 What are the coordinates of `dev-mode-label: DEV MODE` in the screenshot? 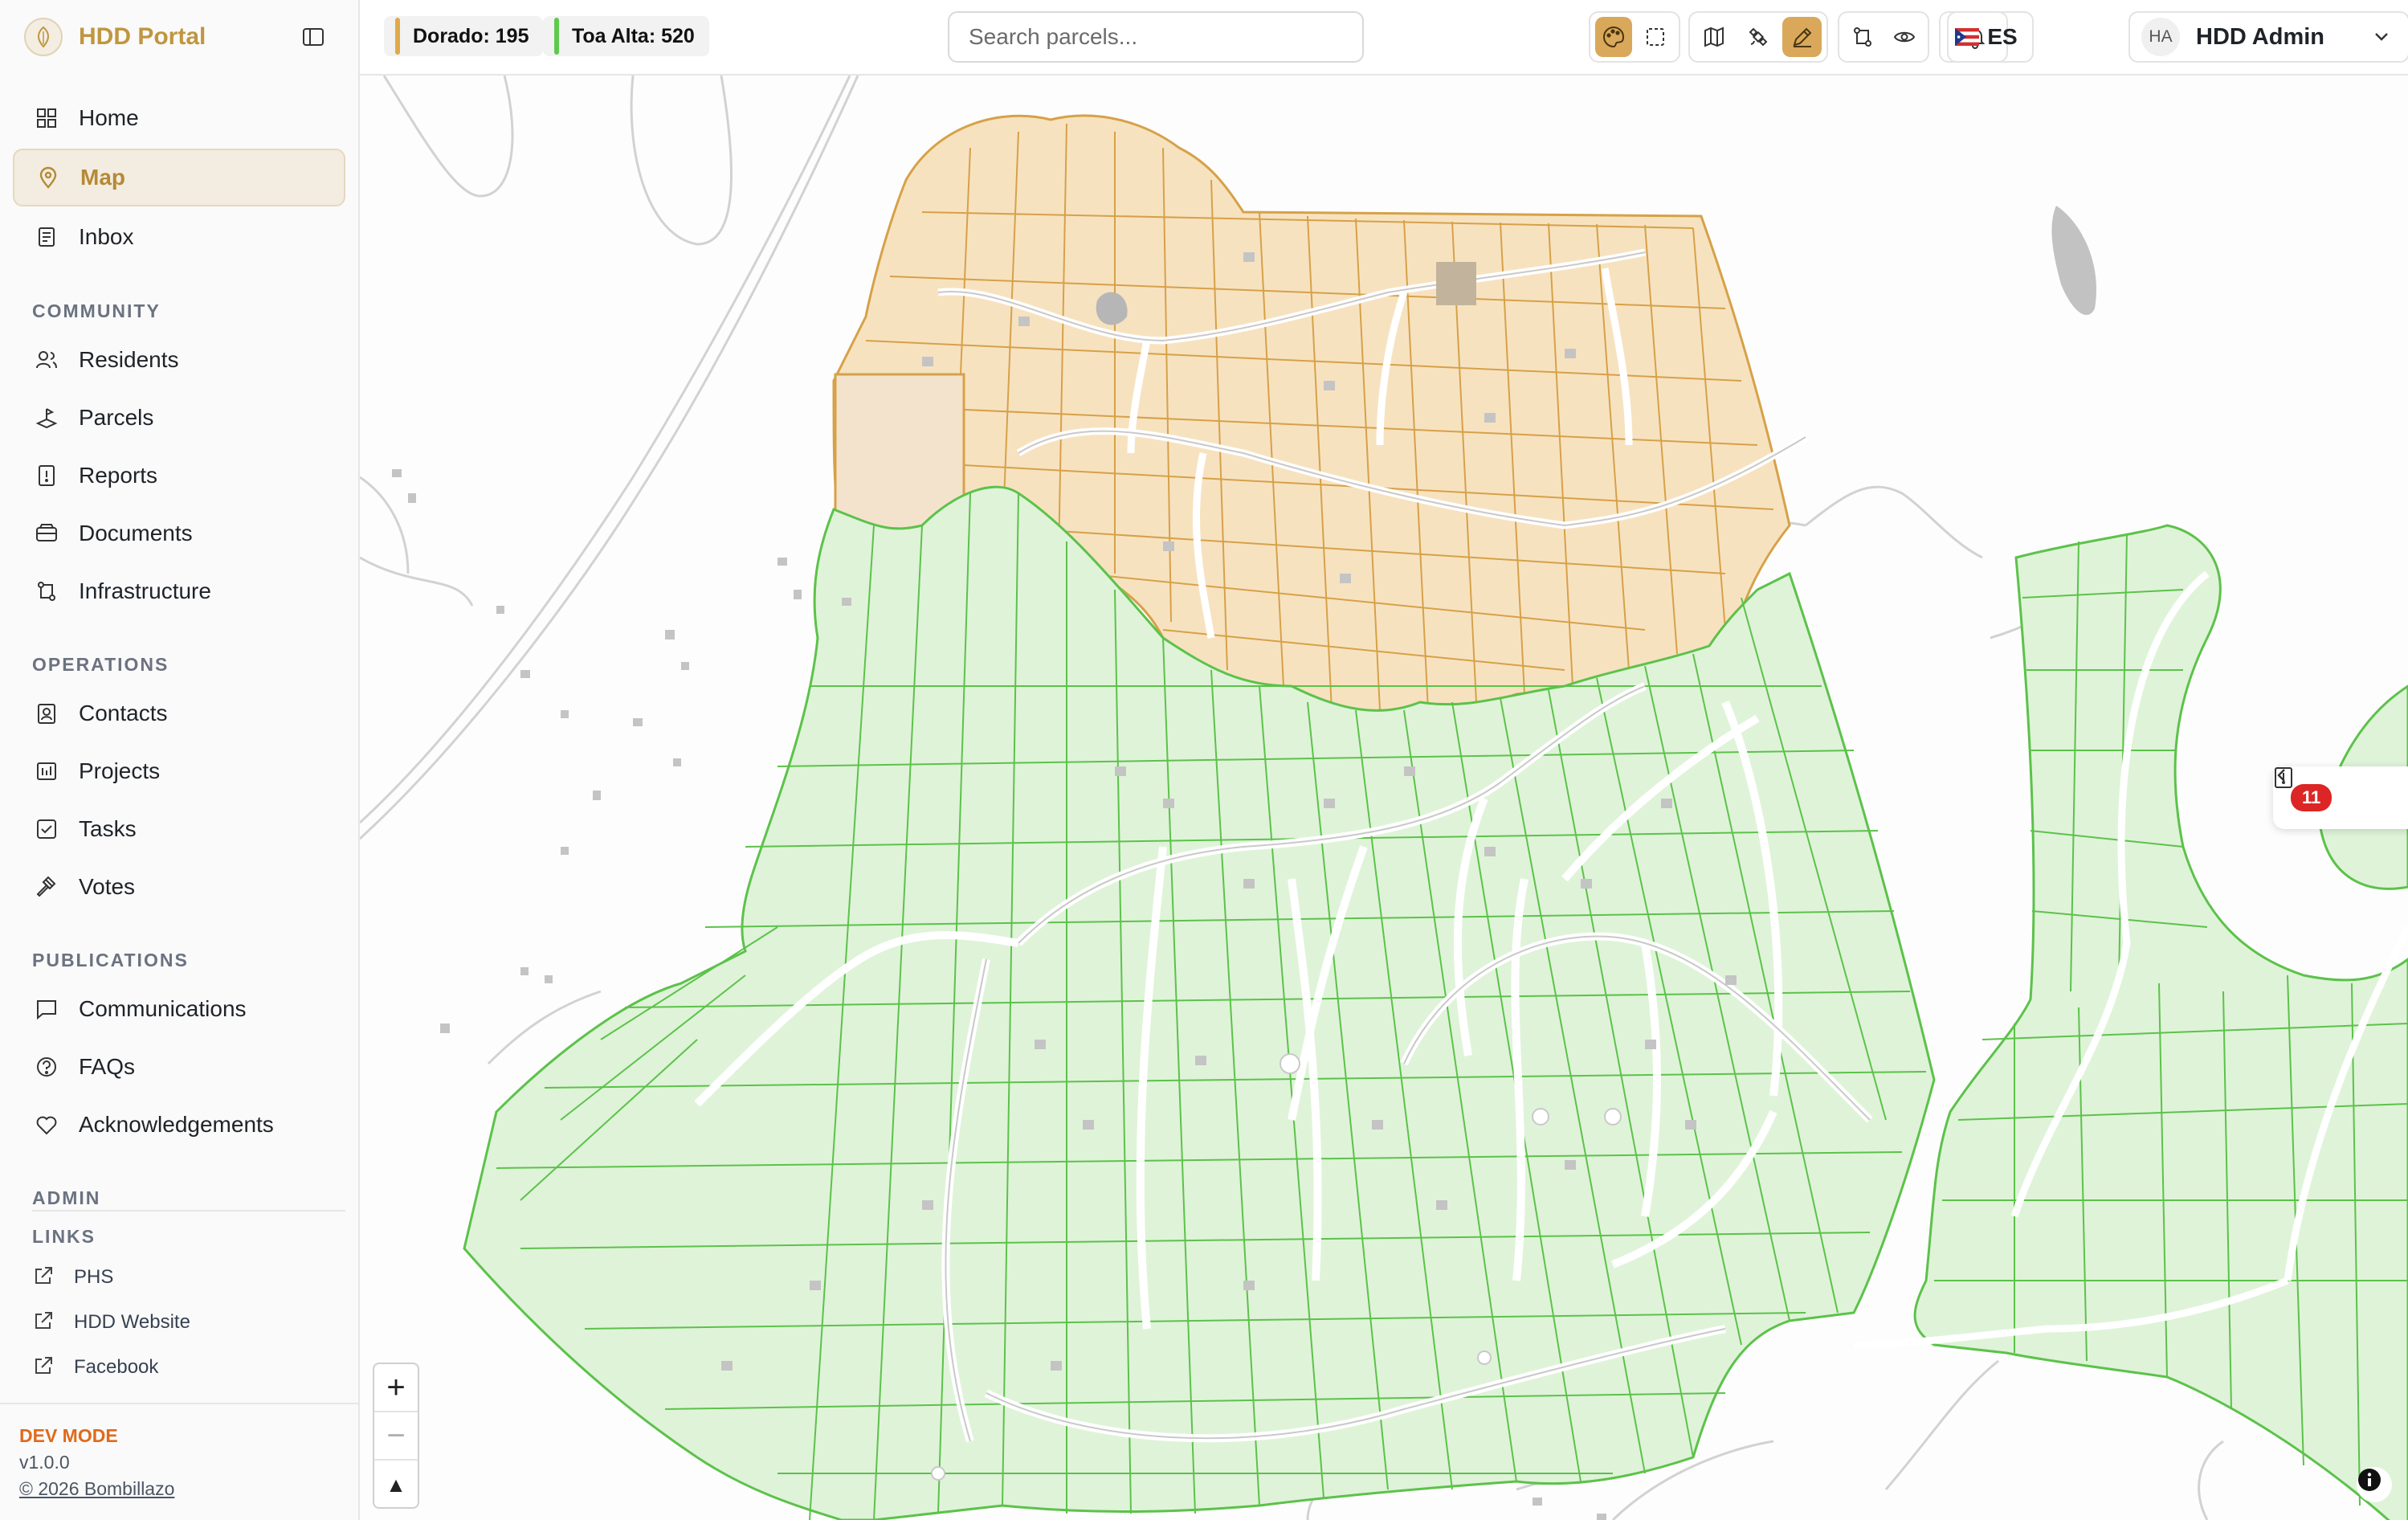 It's located at (69, 1435).